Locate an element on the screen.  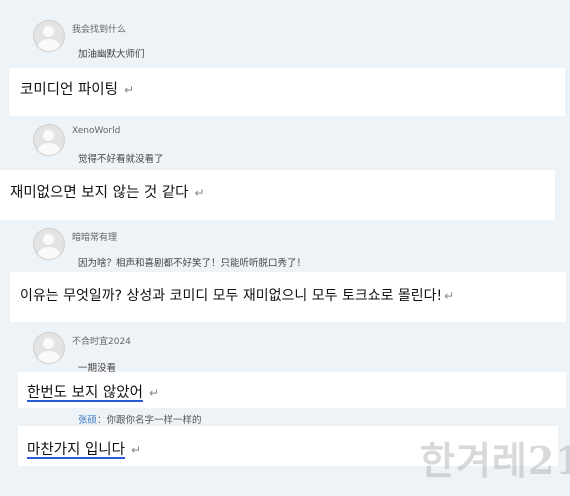
translation-text: 이유는 무엇일까? 상성과 코미디 모두 재미없으니 모두 토크쇼로 몰린다! ↵ is located at coordinates (237, 295).